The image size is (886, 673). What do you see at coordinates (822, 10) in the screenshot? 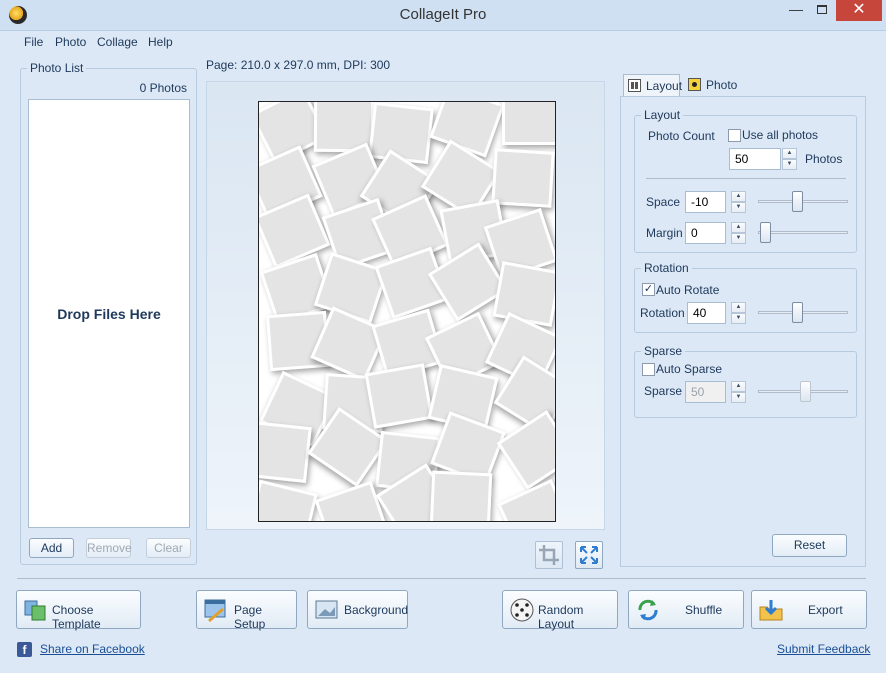
I see `maximize-button` at bounding box center [822, 10].